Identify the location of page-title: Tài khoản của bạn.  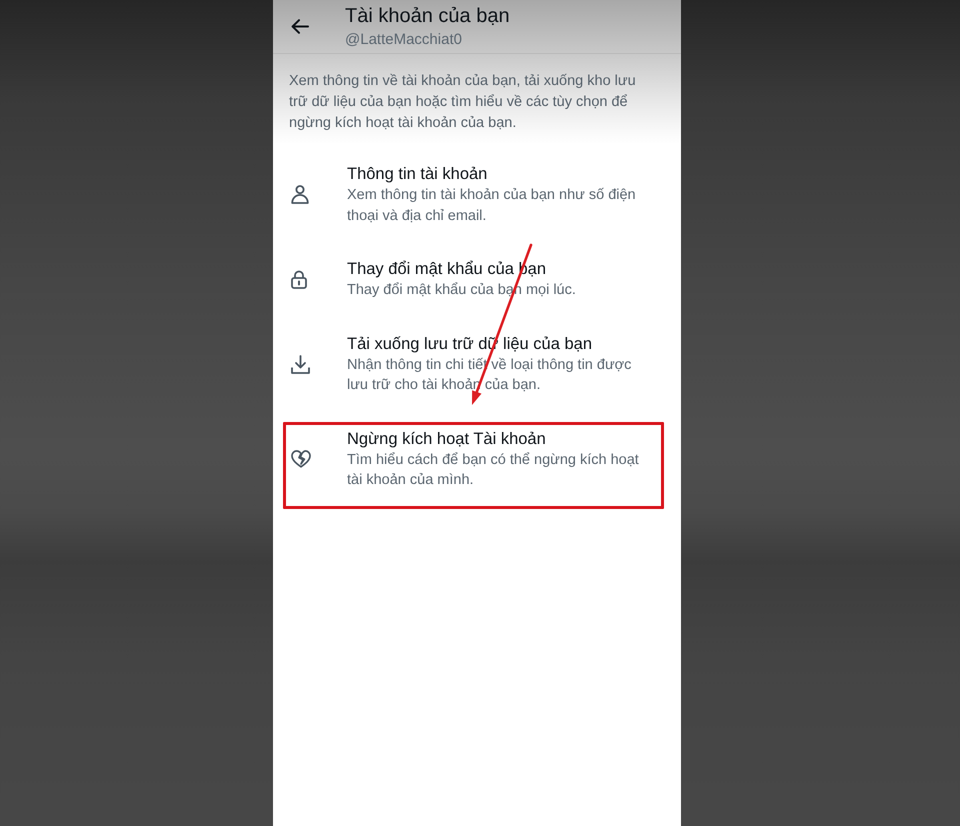
(427, 16).